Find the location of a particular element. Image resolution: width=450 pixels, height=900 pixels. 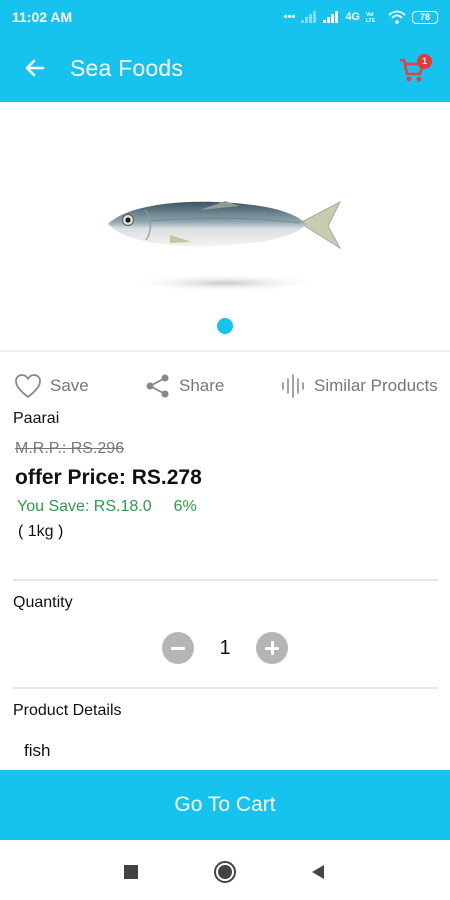

square-icon is located at coordinates (131, 872).